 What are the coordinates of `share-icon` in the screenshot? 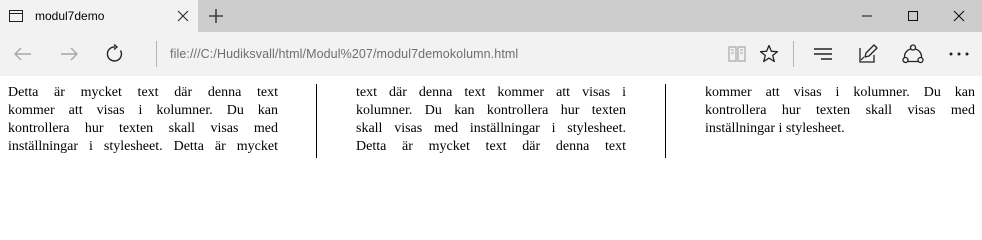 It's located at (913, 54).